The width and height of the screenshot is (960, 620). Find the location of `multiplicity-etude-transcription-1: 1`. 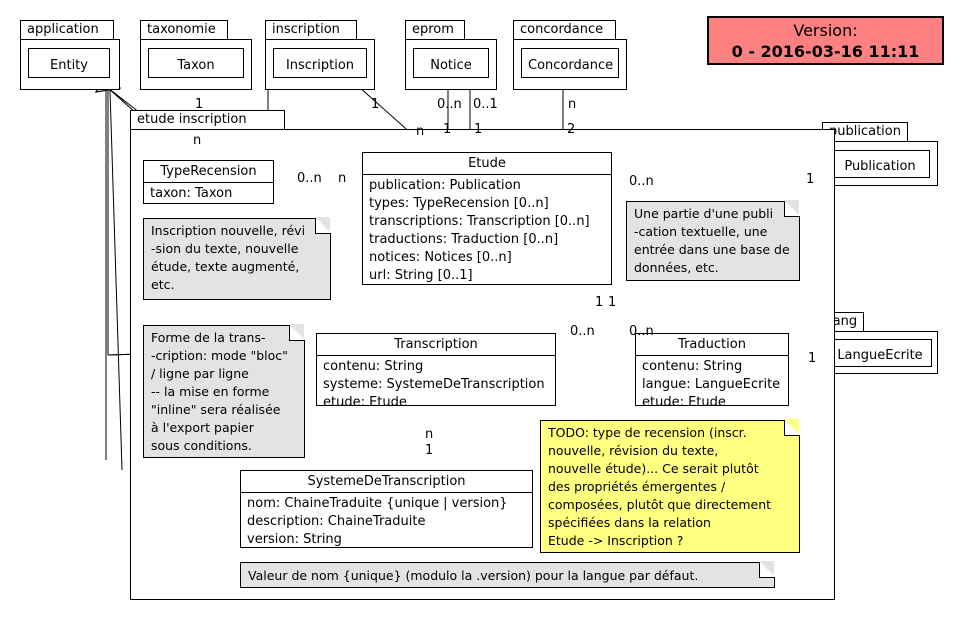

multiplicity-etude-transcription-1: 1 is located at coordinates (599, 302).